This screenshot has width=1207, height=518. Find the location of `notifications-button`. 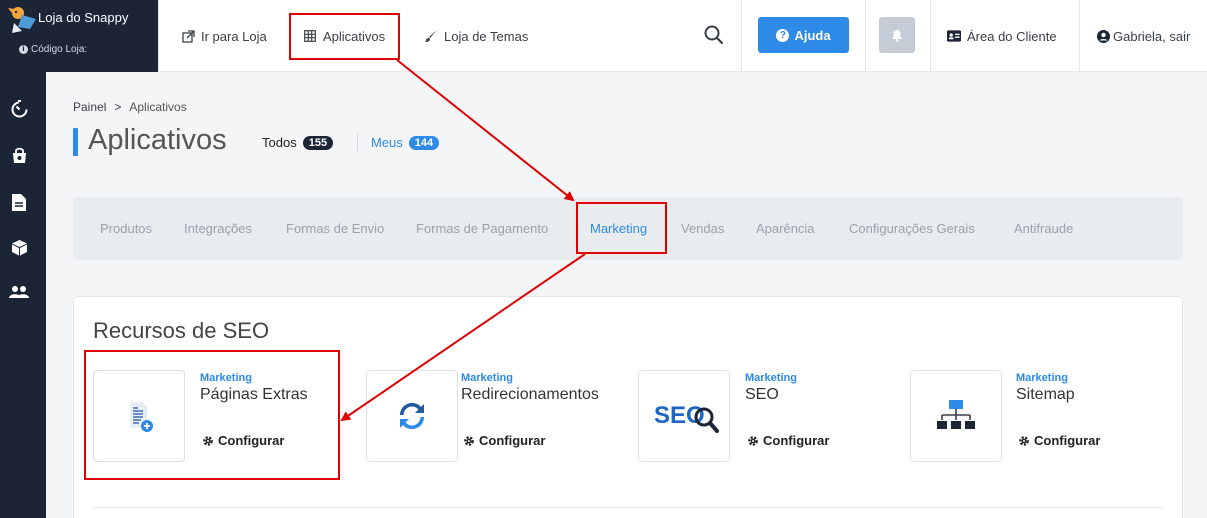

notifications-button is located at coordinates (897, 35).